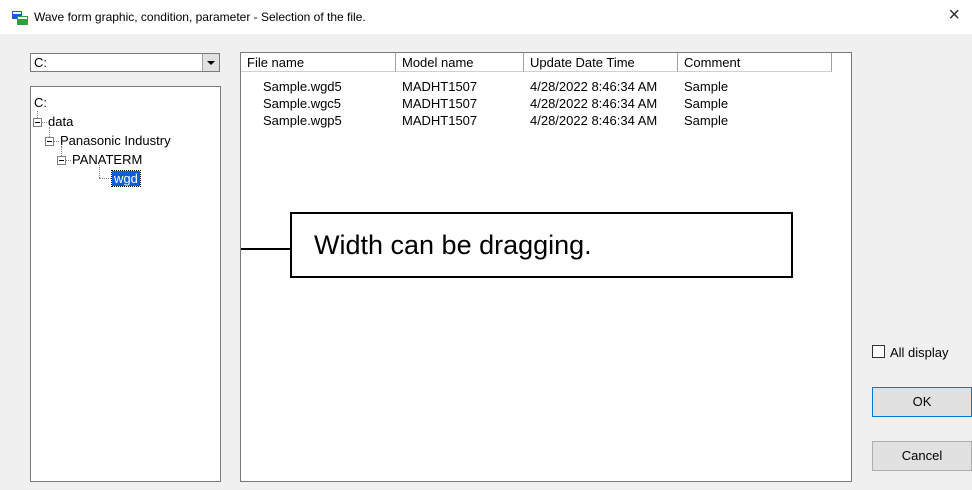 The height and width of the screenshot is (490, 972). What do you see at coordinates (755, 62) in the screenshot?
I see `column-header-comment: Comment` at bounding box center [755, 62].